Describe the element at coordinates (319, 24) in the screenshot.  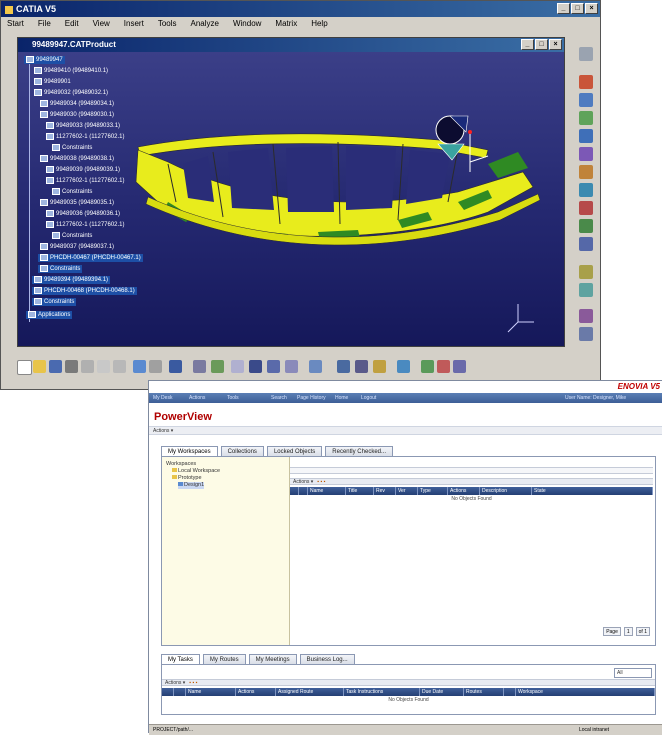
I see `menu-help: Help` at that location.